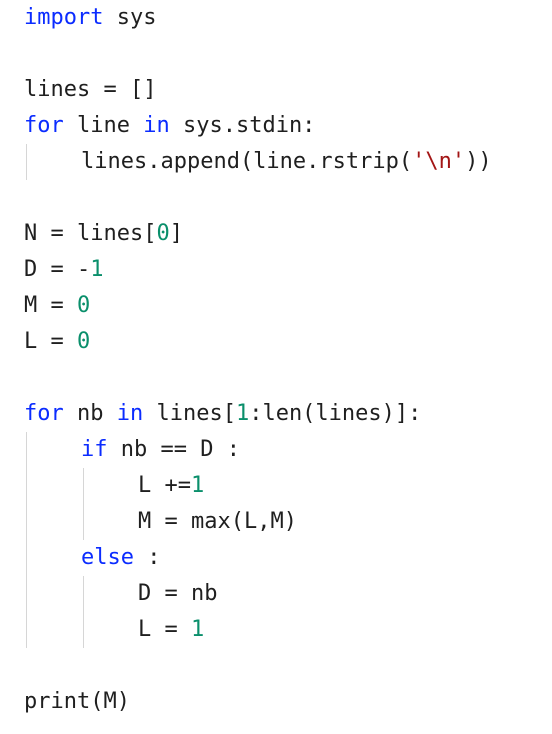 The image size is (552, 734). Describe the element at coordinates (284, 306) in the screenshot. I see `code-line: M = 0` at that location.